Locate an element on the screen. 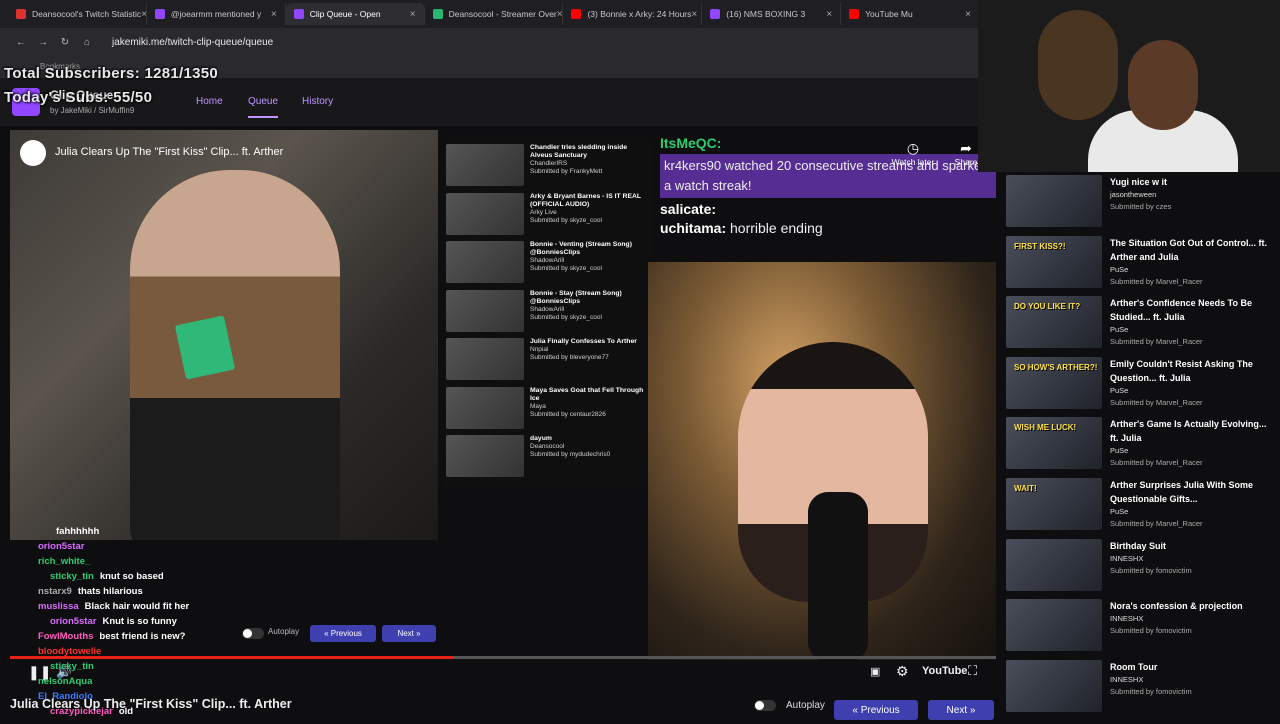 The image size is (1280, 724). clip-channel: ShadowArill is located at coordinates (547, 260).